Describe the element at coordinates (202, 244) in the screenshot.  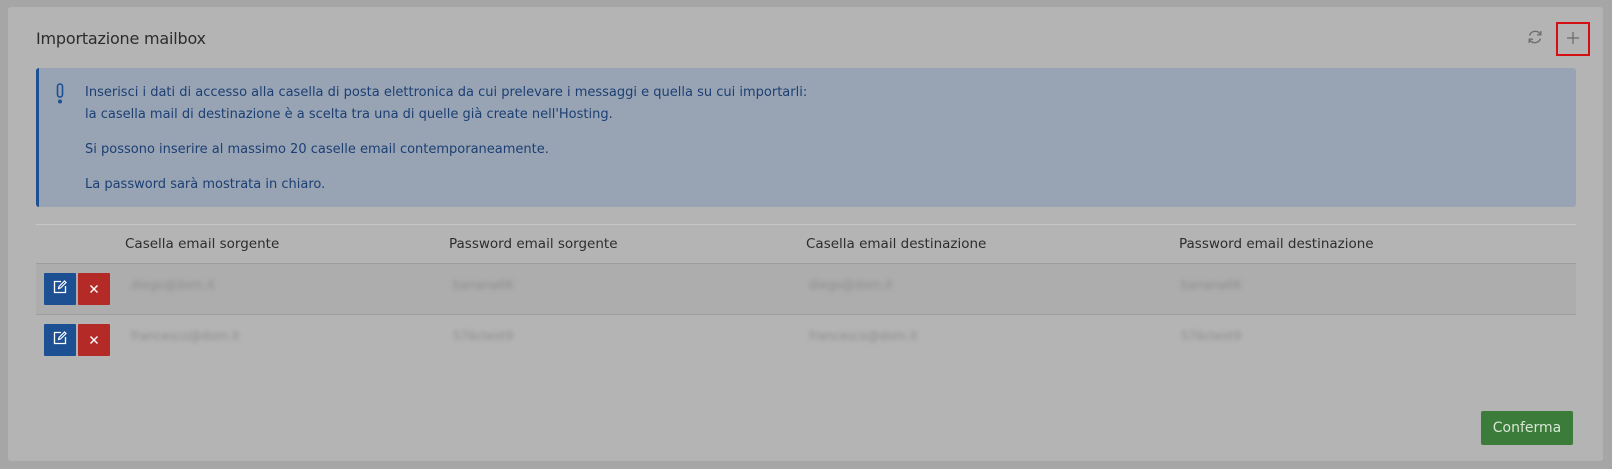
I see `column-header-source-email: Casella email sorgente` at that location.